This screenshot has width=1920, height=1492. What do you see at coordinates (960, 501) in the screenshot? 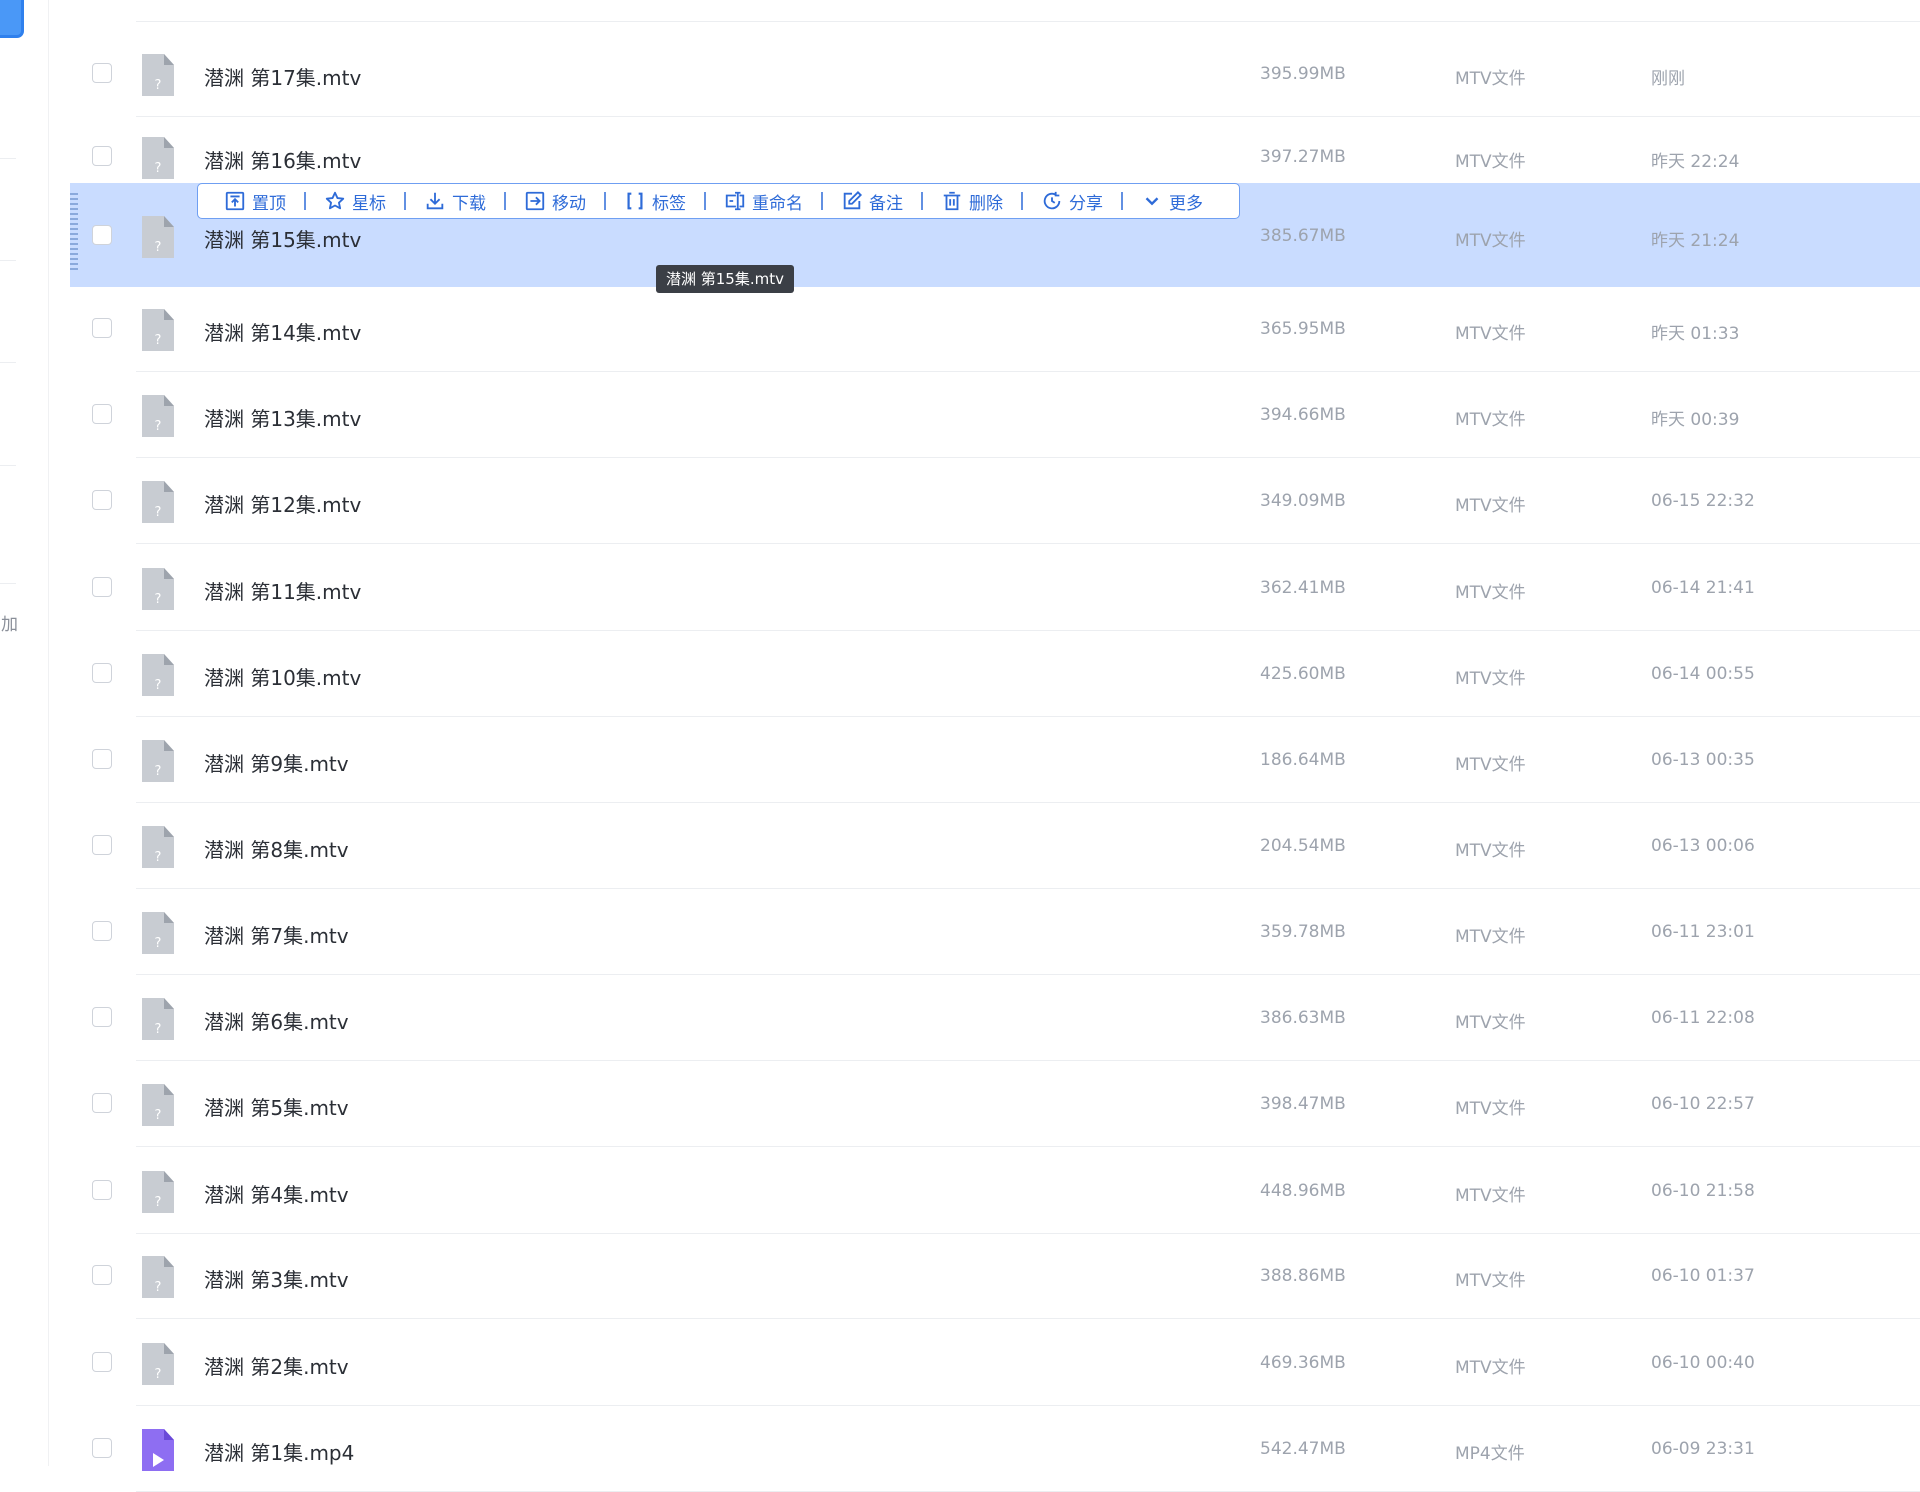
I see `file-row: ? 潜渊 第12集.mtv 349.09MB MTV文件 06-15 22:32` at bounding box center [960, 501].